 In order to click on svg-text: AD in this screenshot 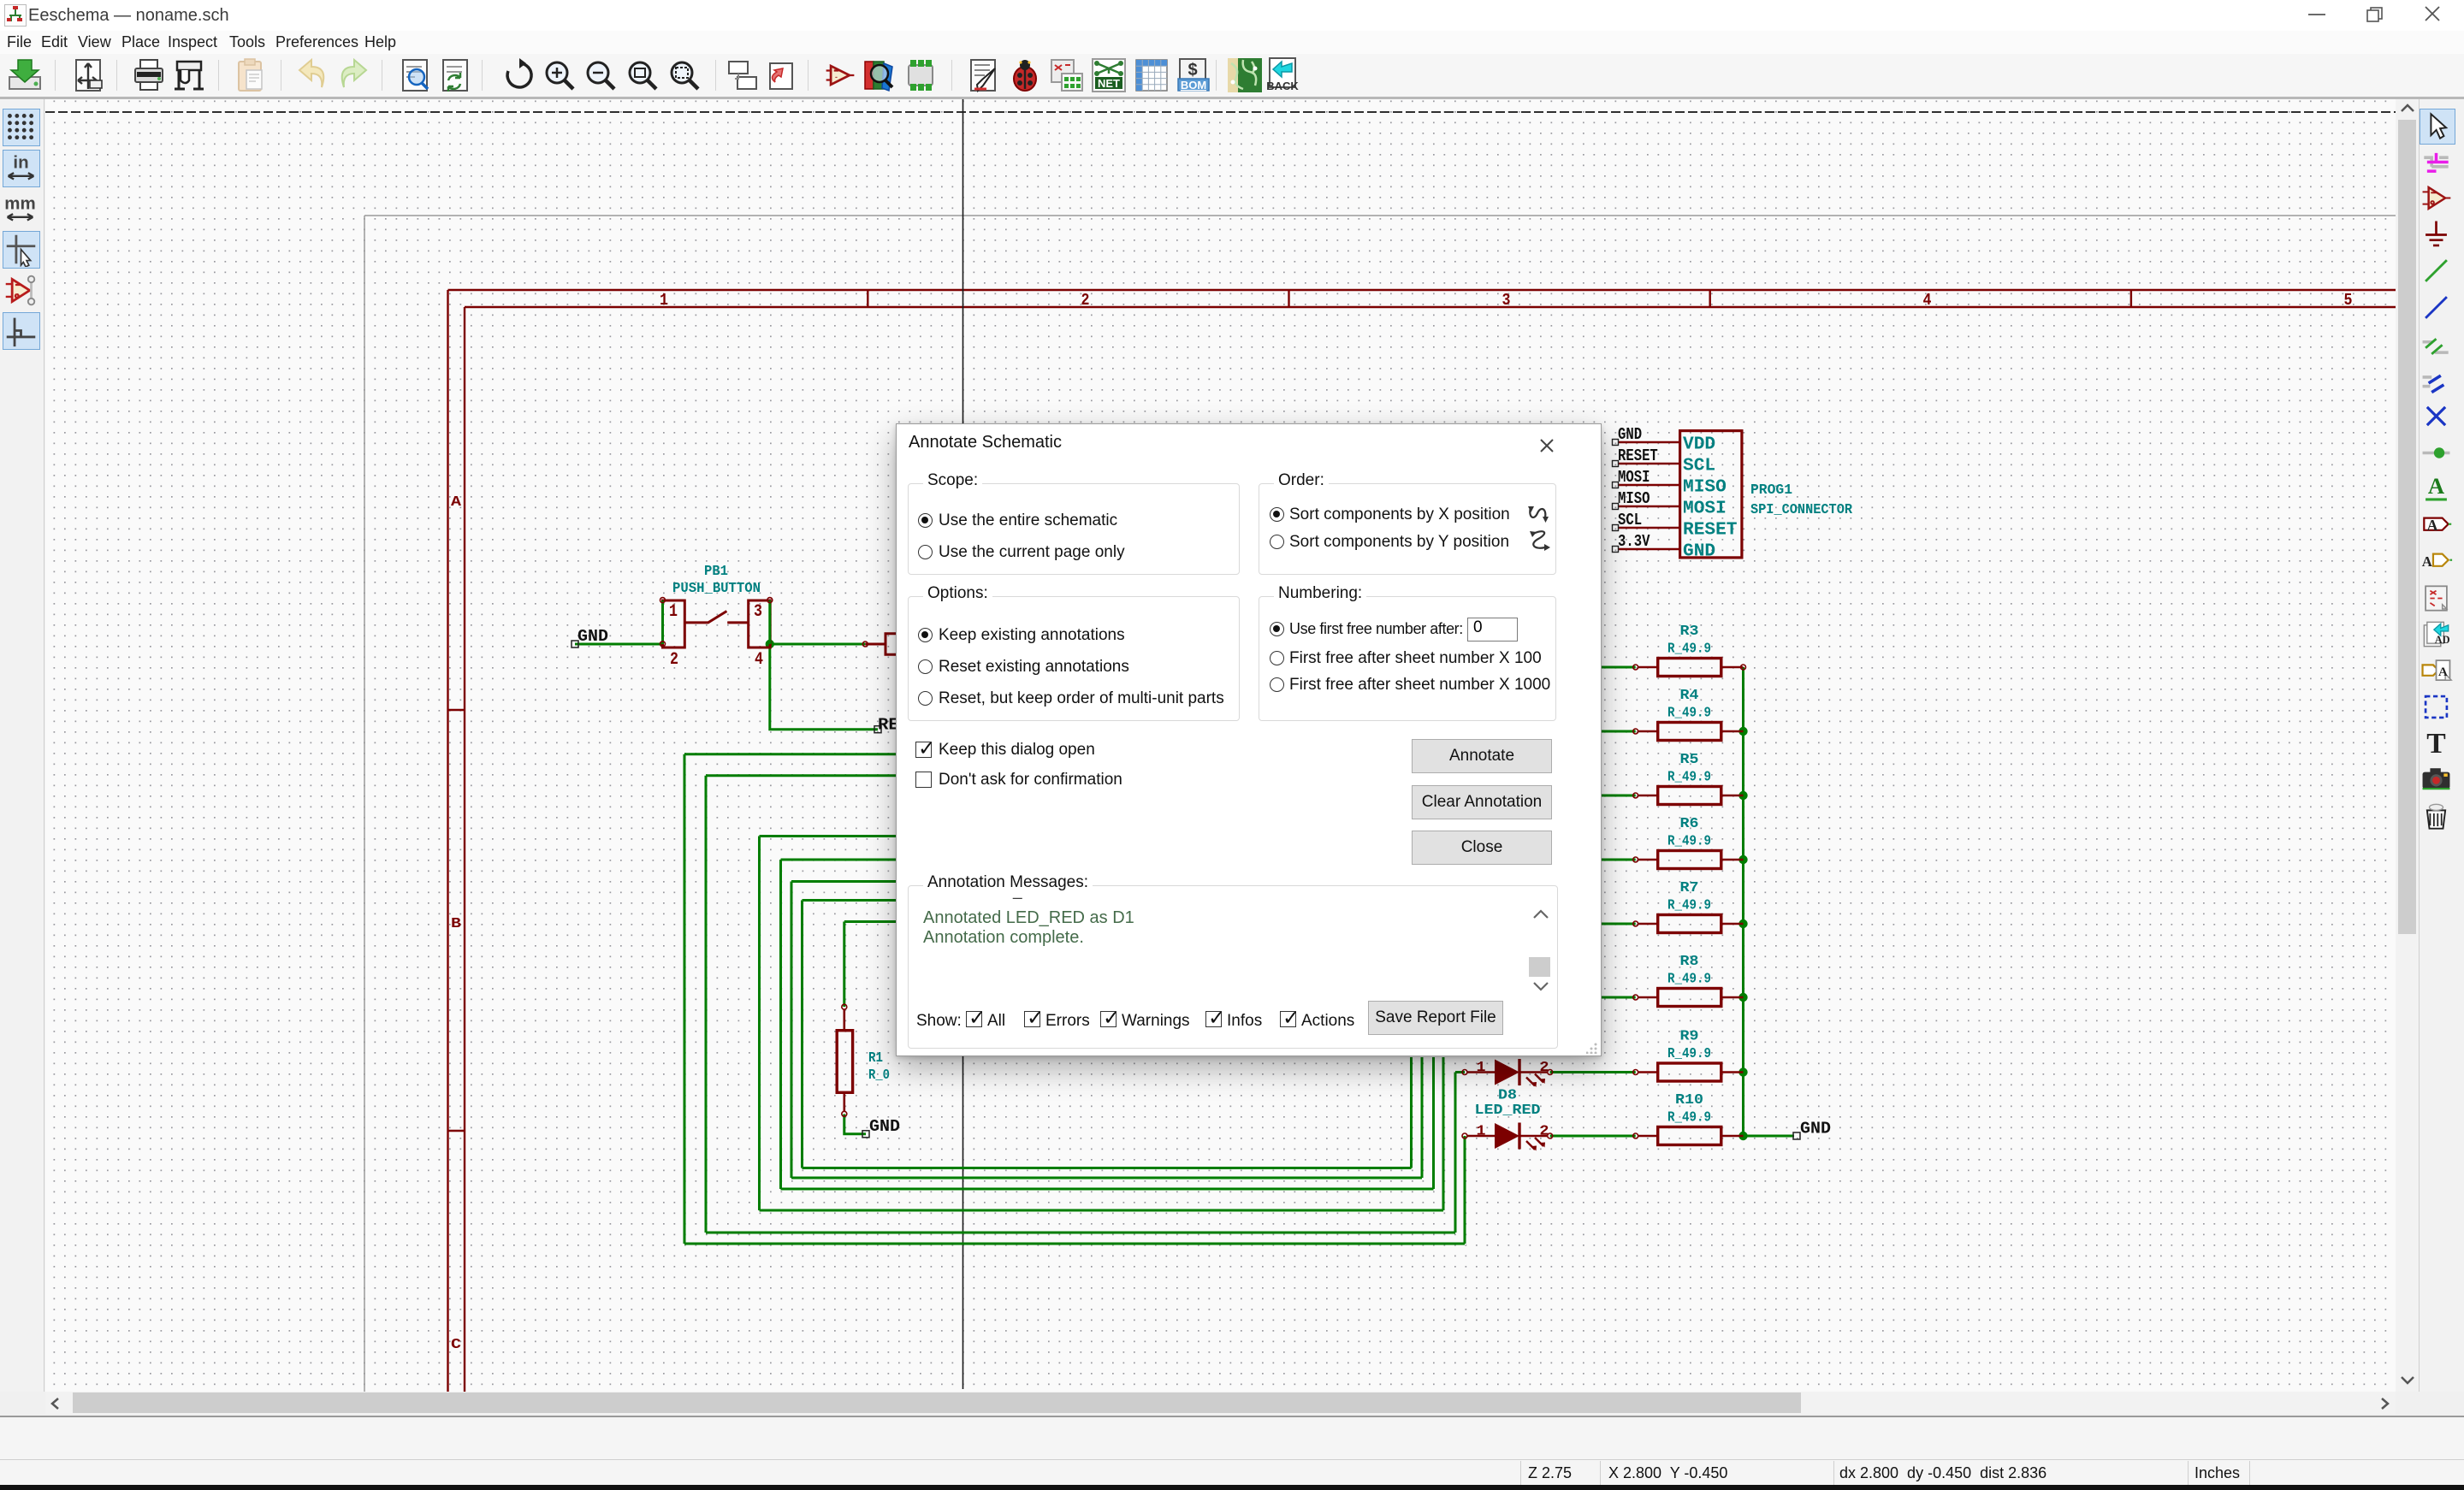, I will do `click(2442, 640)`.